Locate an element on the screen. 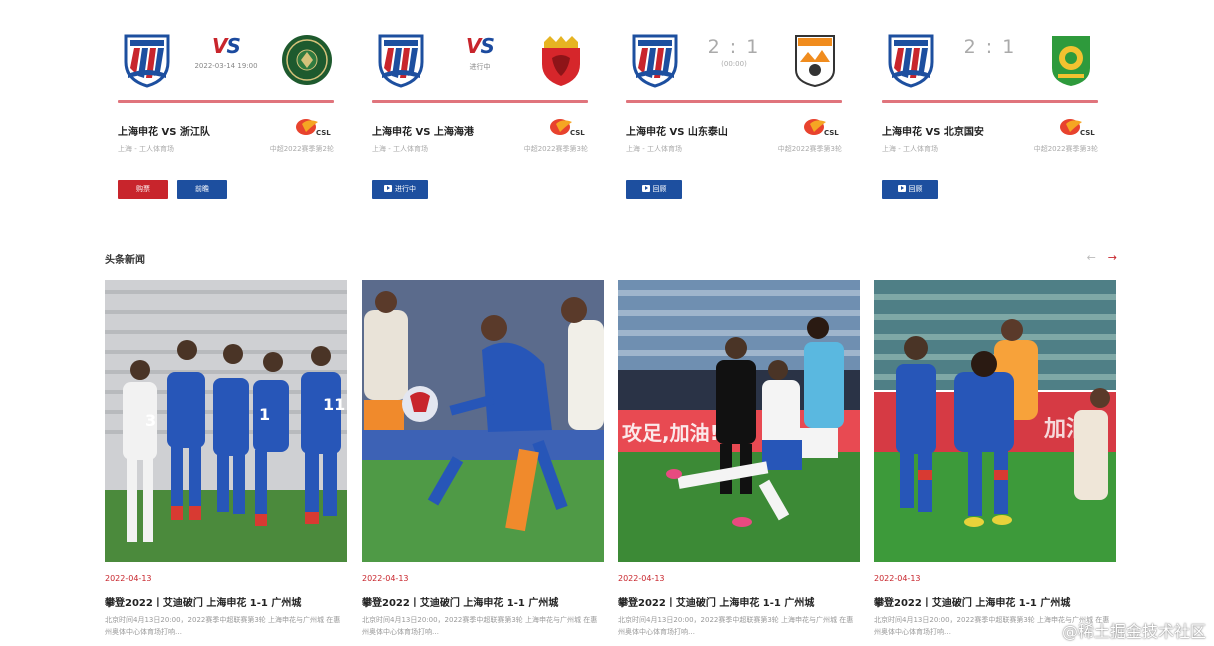 Image resolution: width=1214 pixels, height=646 pixels. match-title-row: 上海申花 VS 山东泰山 CSL is located at coordinates (734, 128).